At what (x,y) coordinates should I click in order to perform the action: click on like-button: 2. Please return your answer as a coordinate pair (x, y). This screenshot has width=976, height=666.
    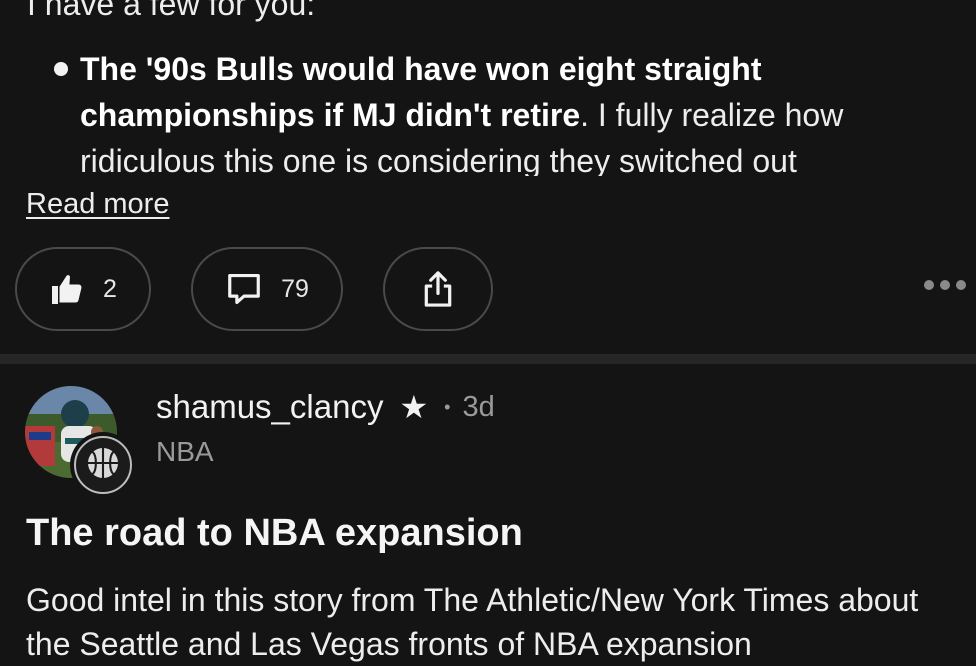
    Looking at the image, I should click on (83, 289).